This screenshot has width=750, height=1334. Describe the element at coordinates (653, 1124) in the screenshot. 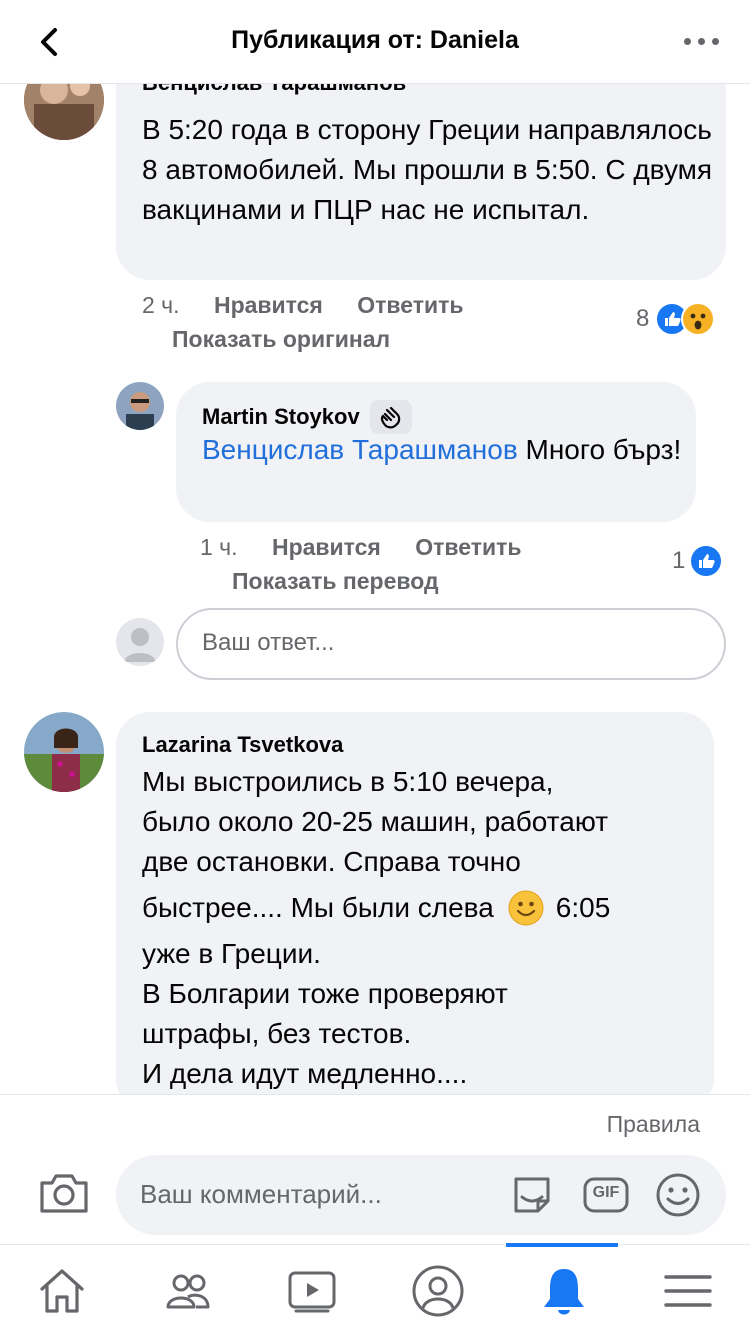

I see `rules-link: Правила` at that location.